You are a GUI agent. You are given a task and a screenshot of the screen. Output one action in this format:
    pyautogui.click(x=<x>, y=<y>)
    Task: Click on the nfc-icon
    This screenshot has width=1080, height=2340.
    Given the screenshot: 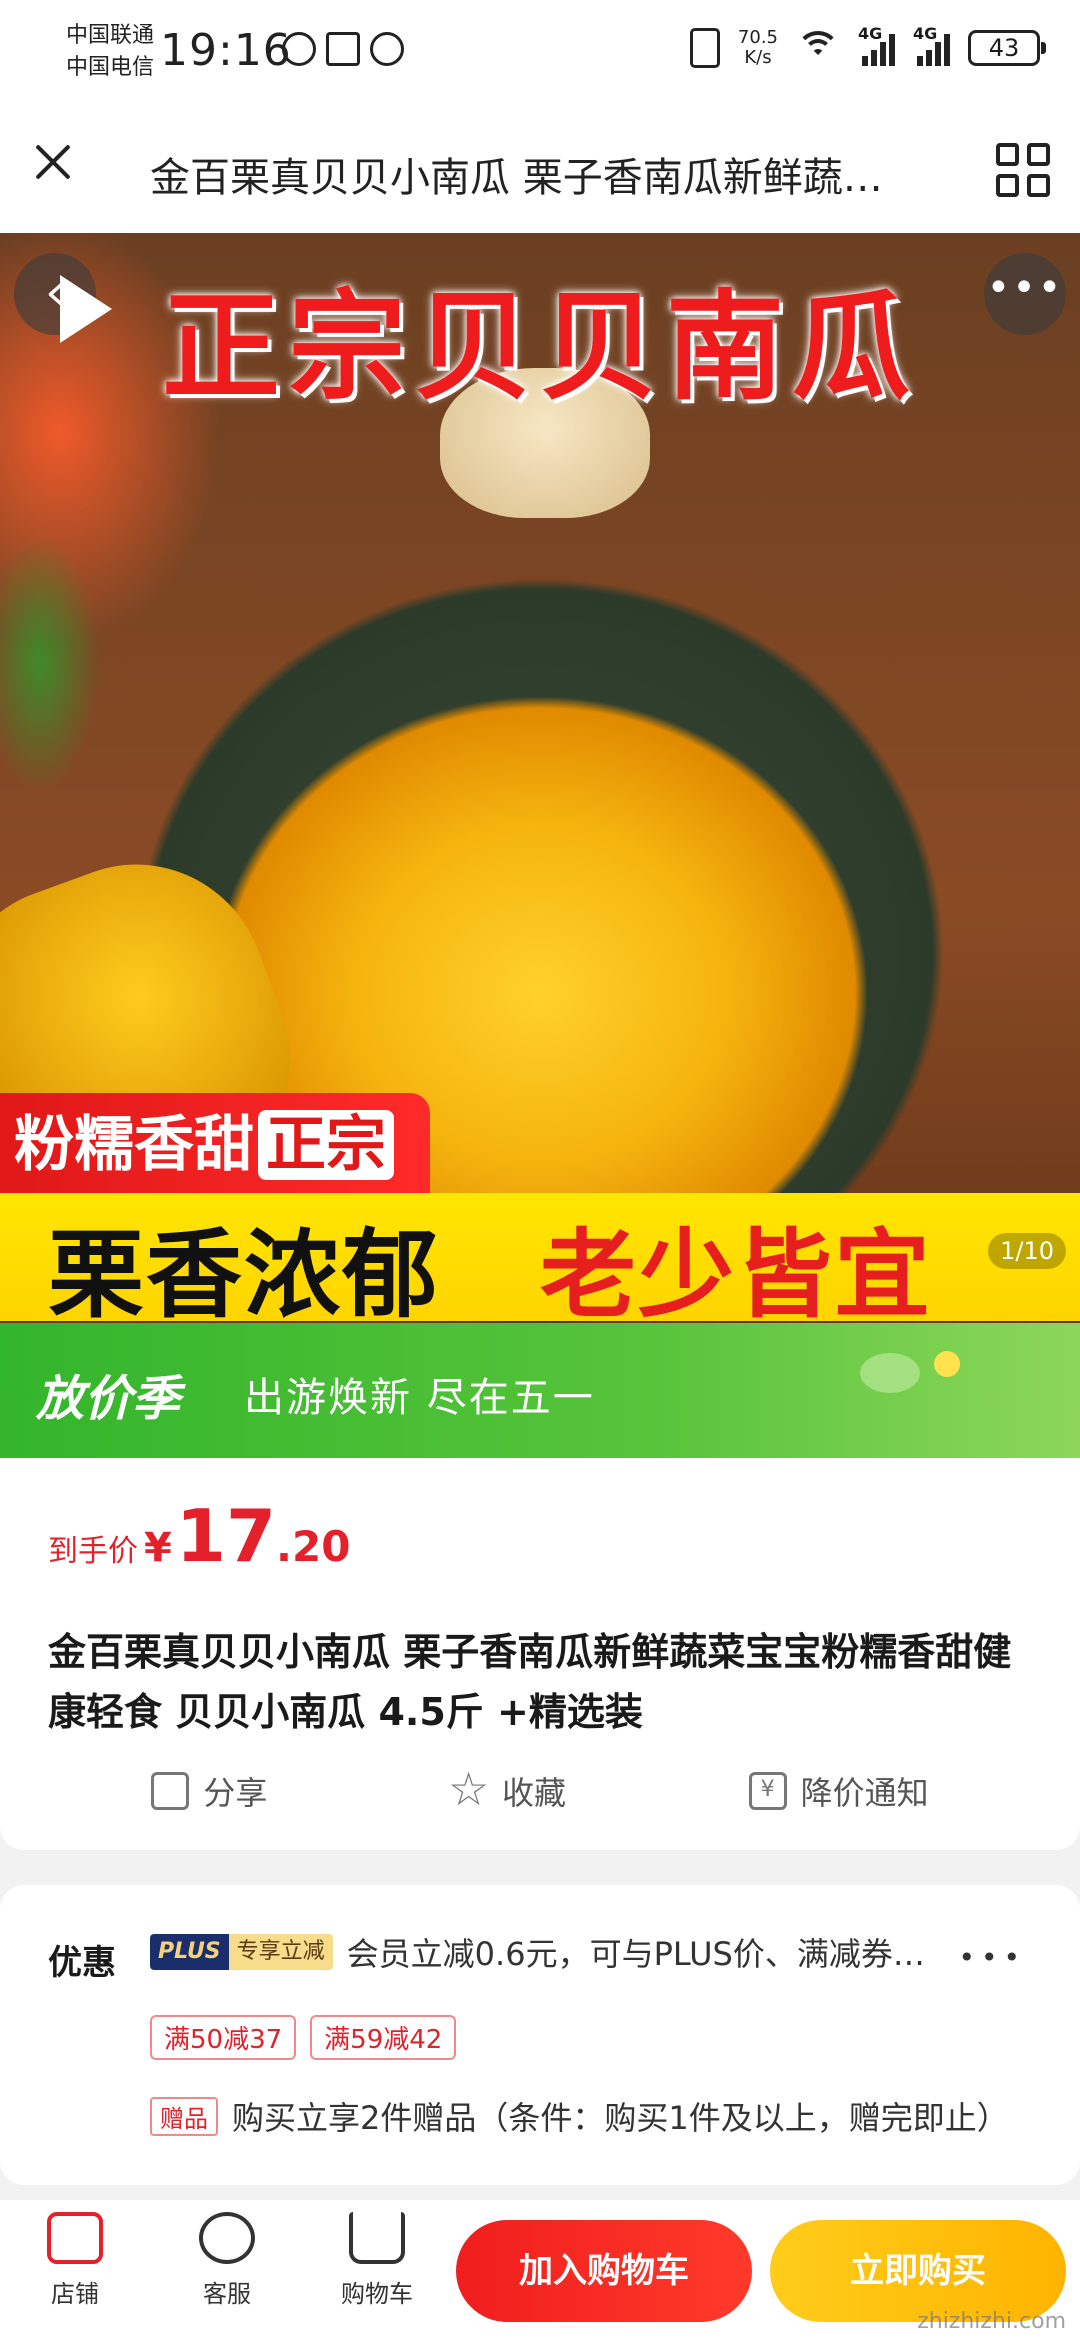 What is the action you would take?
    pyautogui.click(x=343, y=49)
    